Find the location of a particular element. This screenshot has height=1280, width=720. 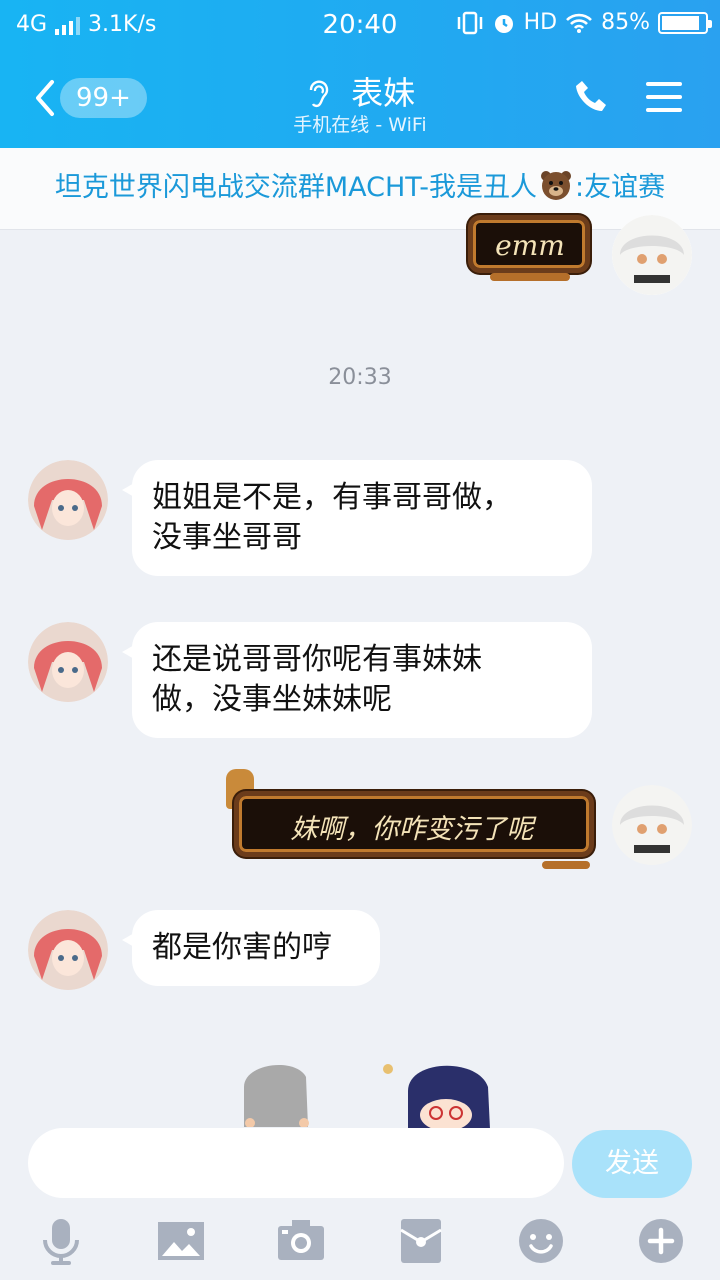

message-bubble: 都是你害的哼 is located at coordinates (251, 948).